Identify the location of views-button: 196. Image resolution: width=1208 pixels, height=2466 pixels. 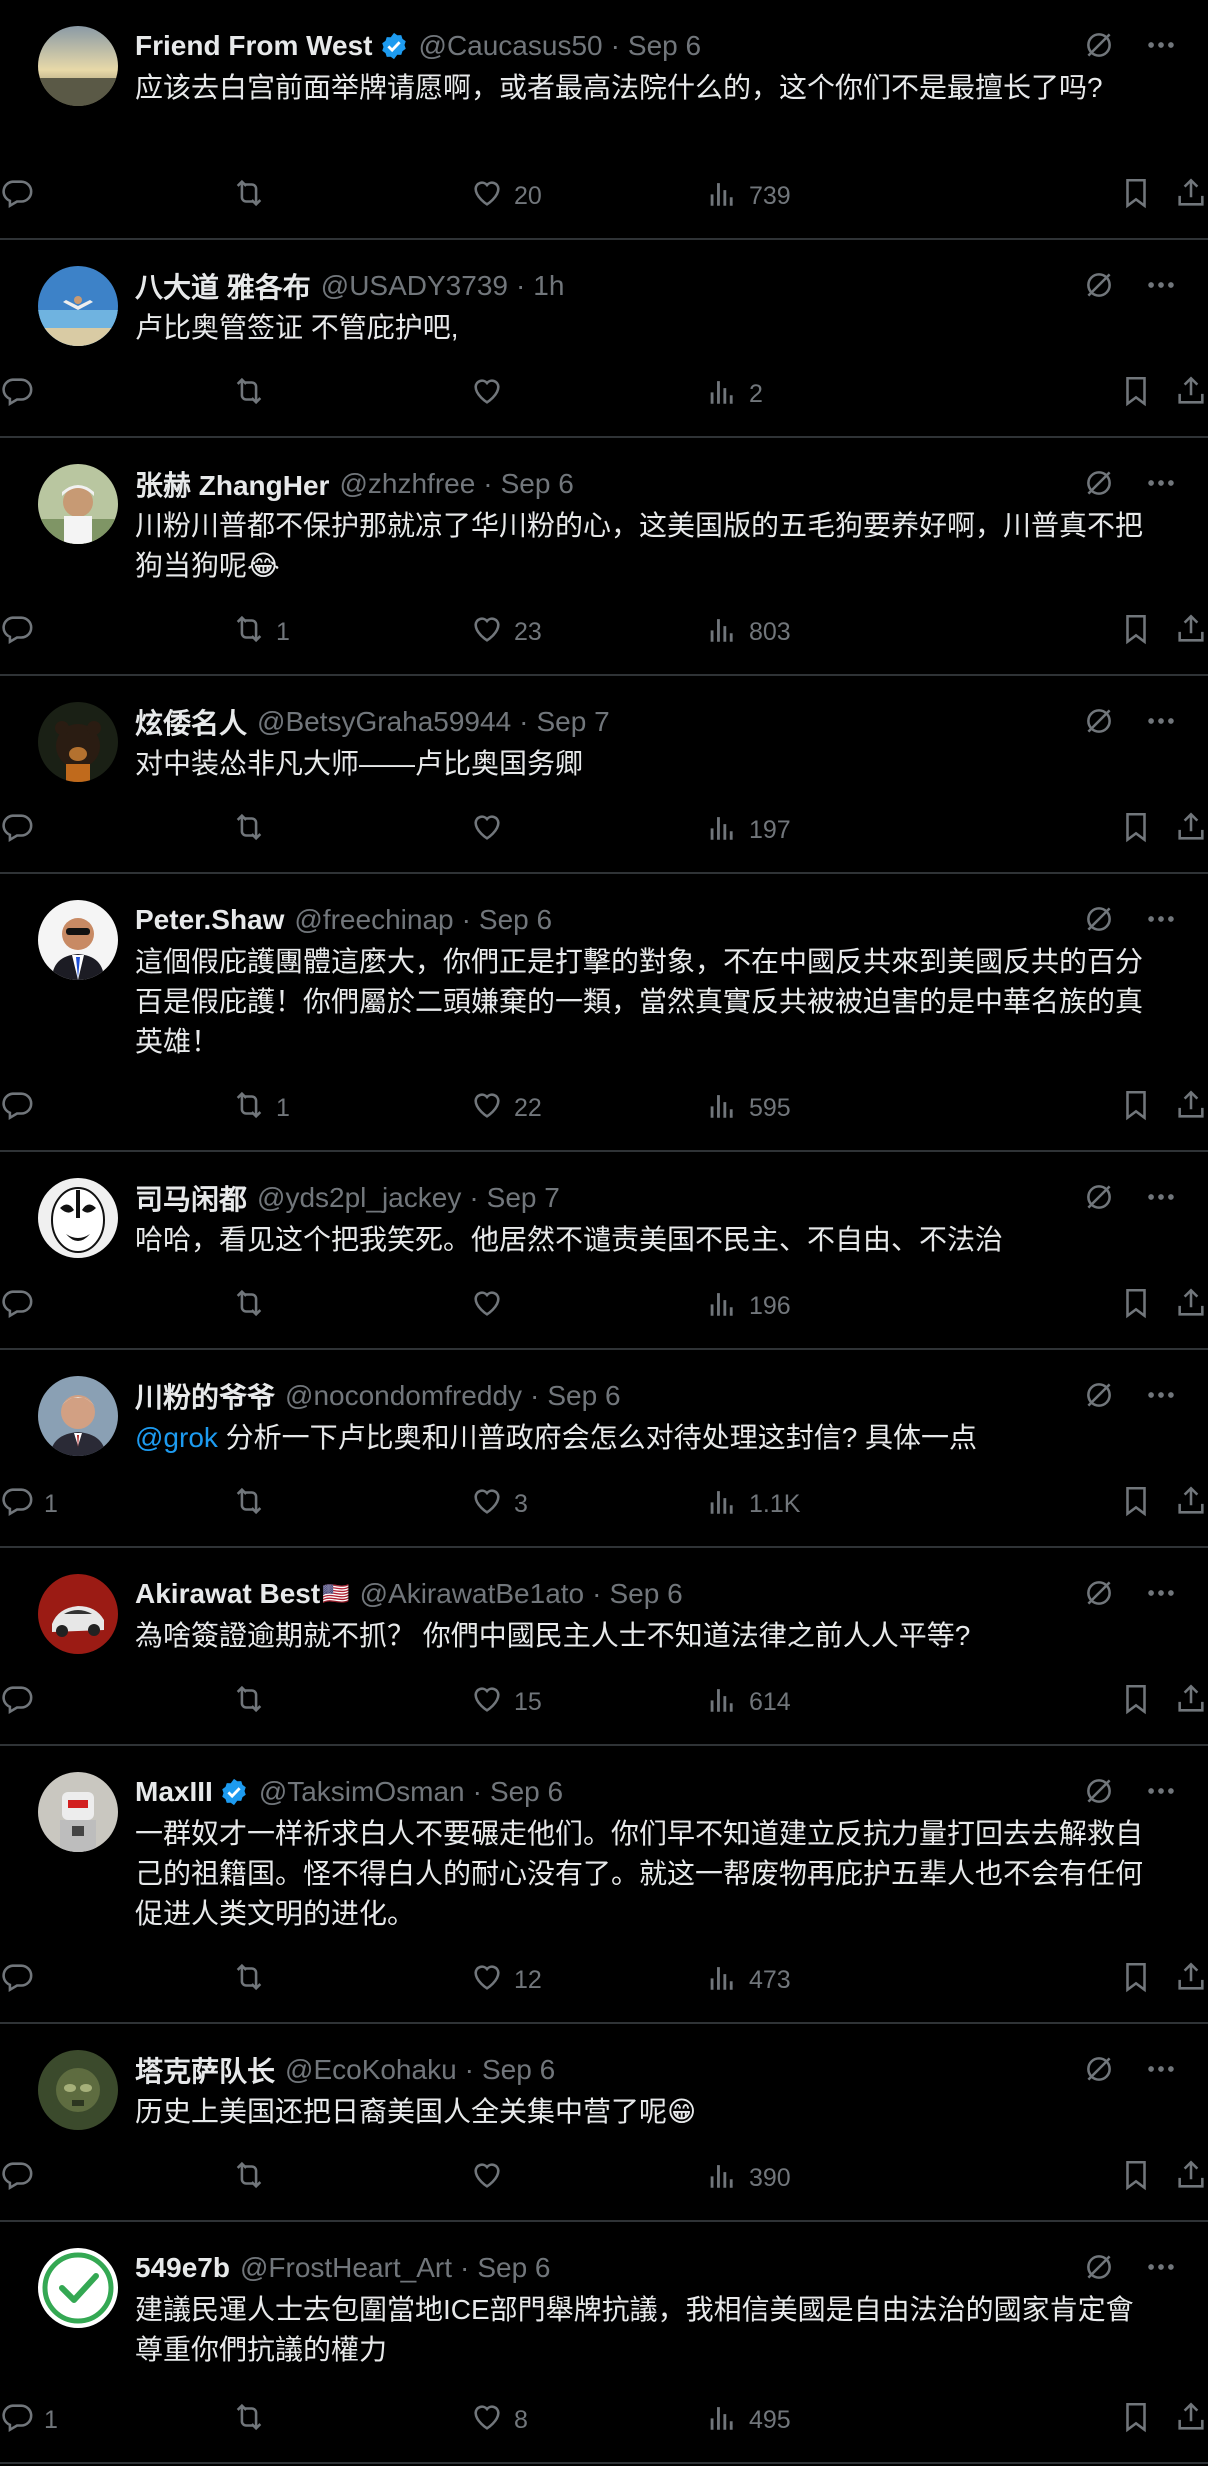
(748, 1306).